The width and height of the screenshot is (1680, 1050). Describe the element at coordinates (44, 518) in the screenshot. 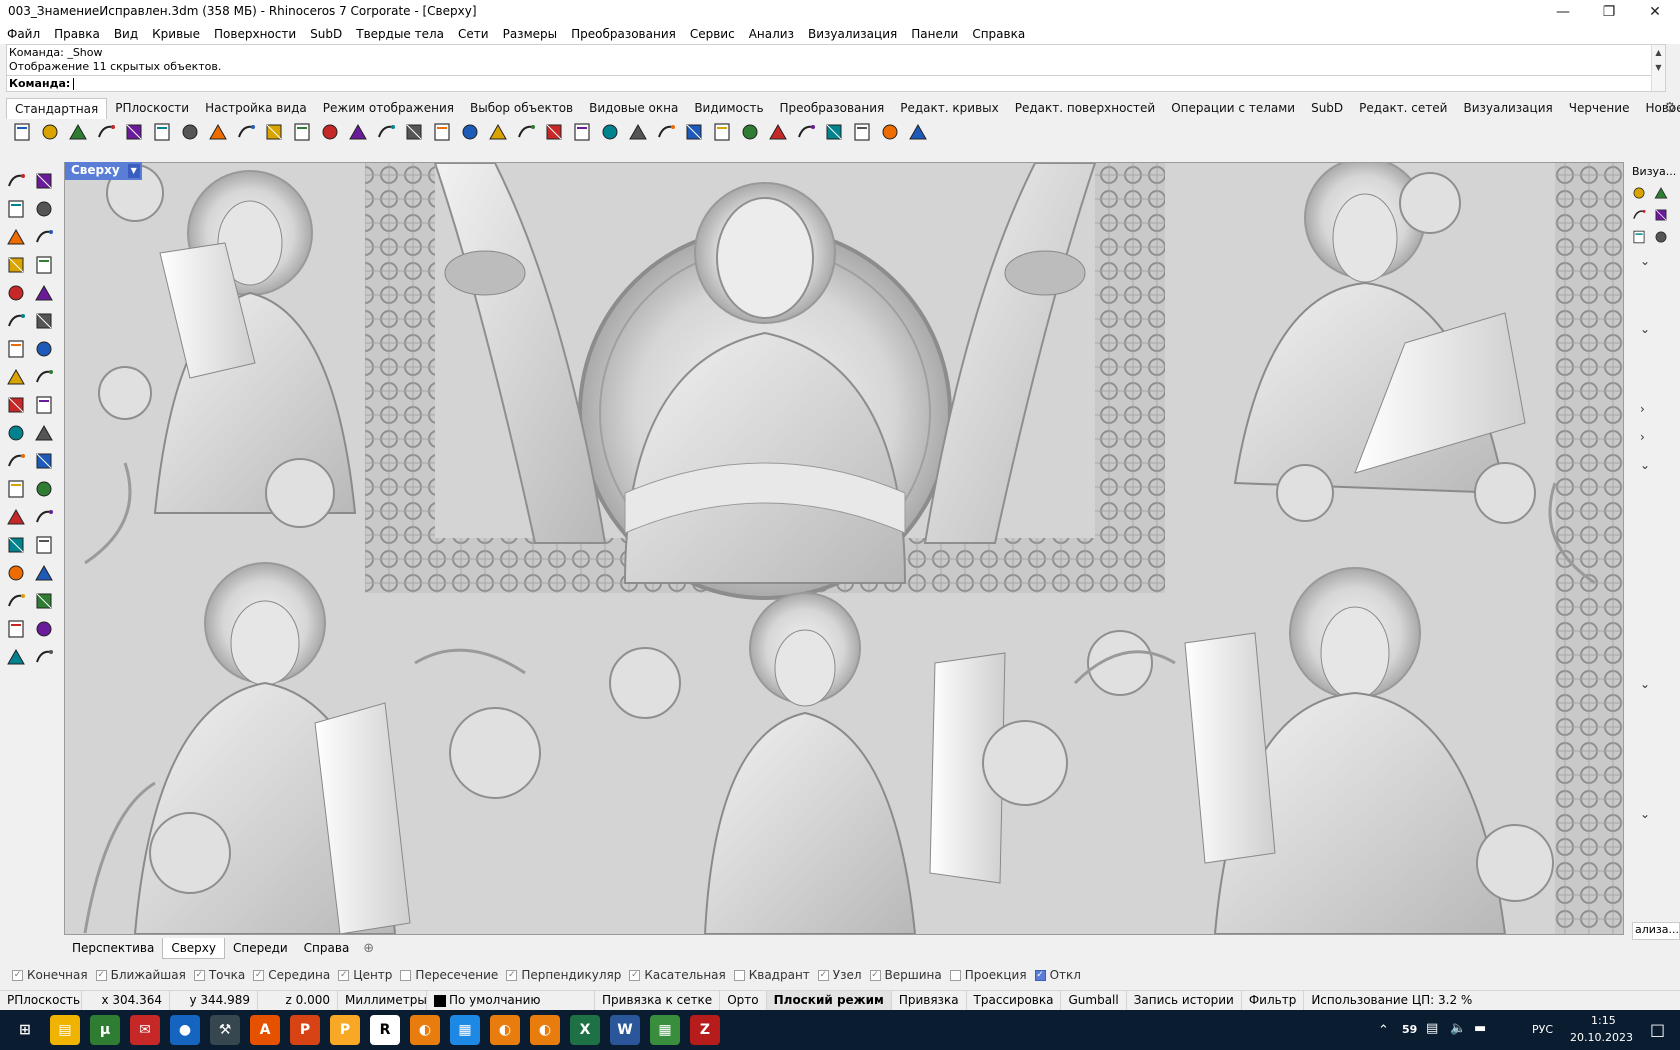

I see `dimension-button` at that location.